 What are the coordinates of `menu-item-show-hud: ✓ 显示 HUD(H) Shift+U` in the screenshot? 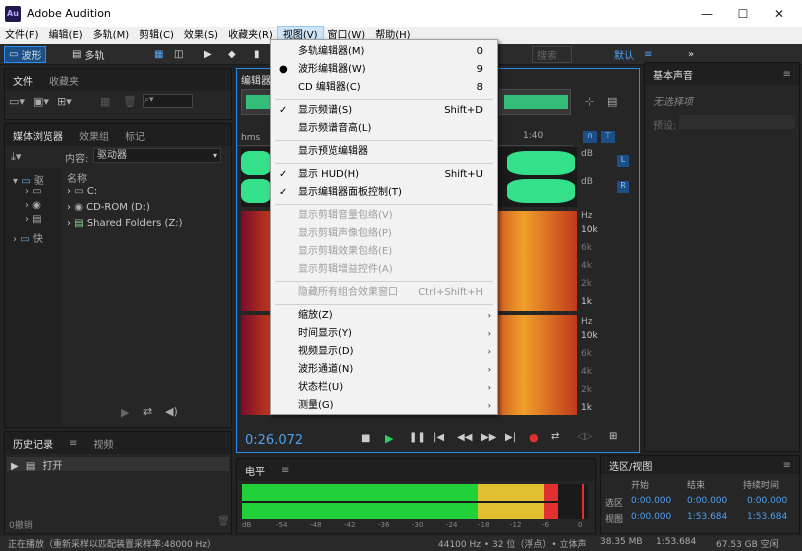 It's located at (384, 175).